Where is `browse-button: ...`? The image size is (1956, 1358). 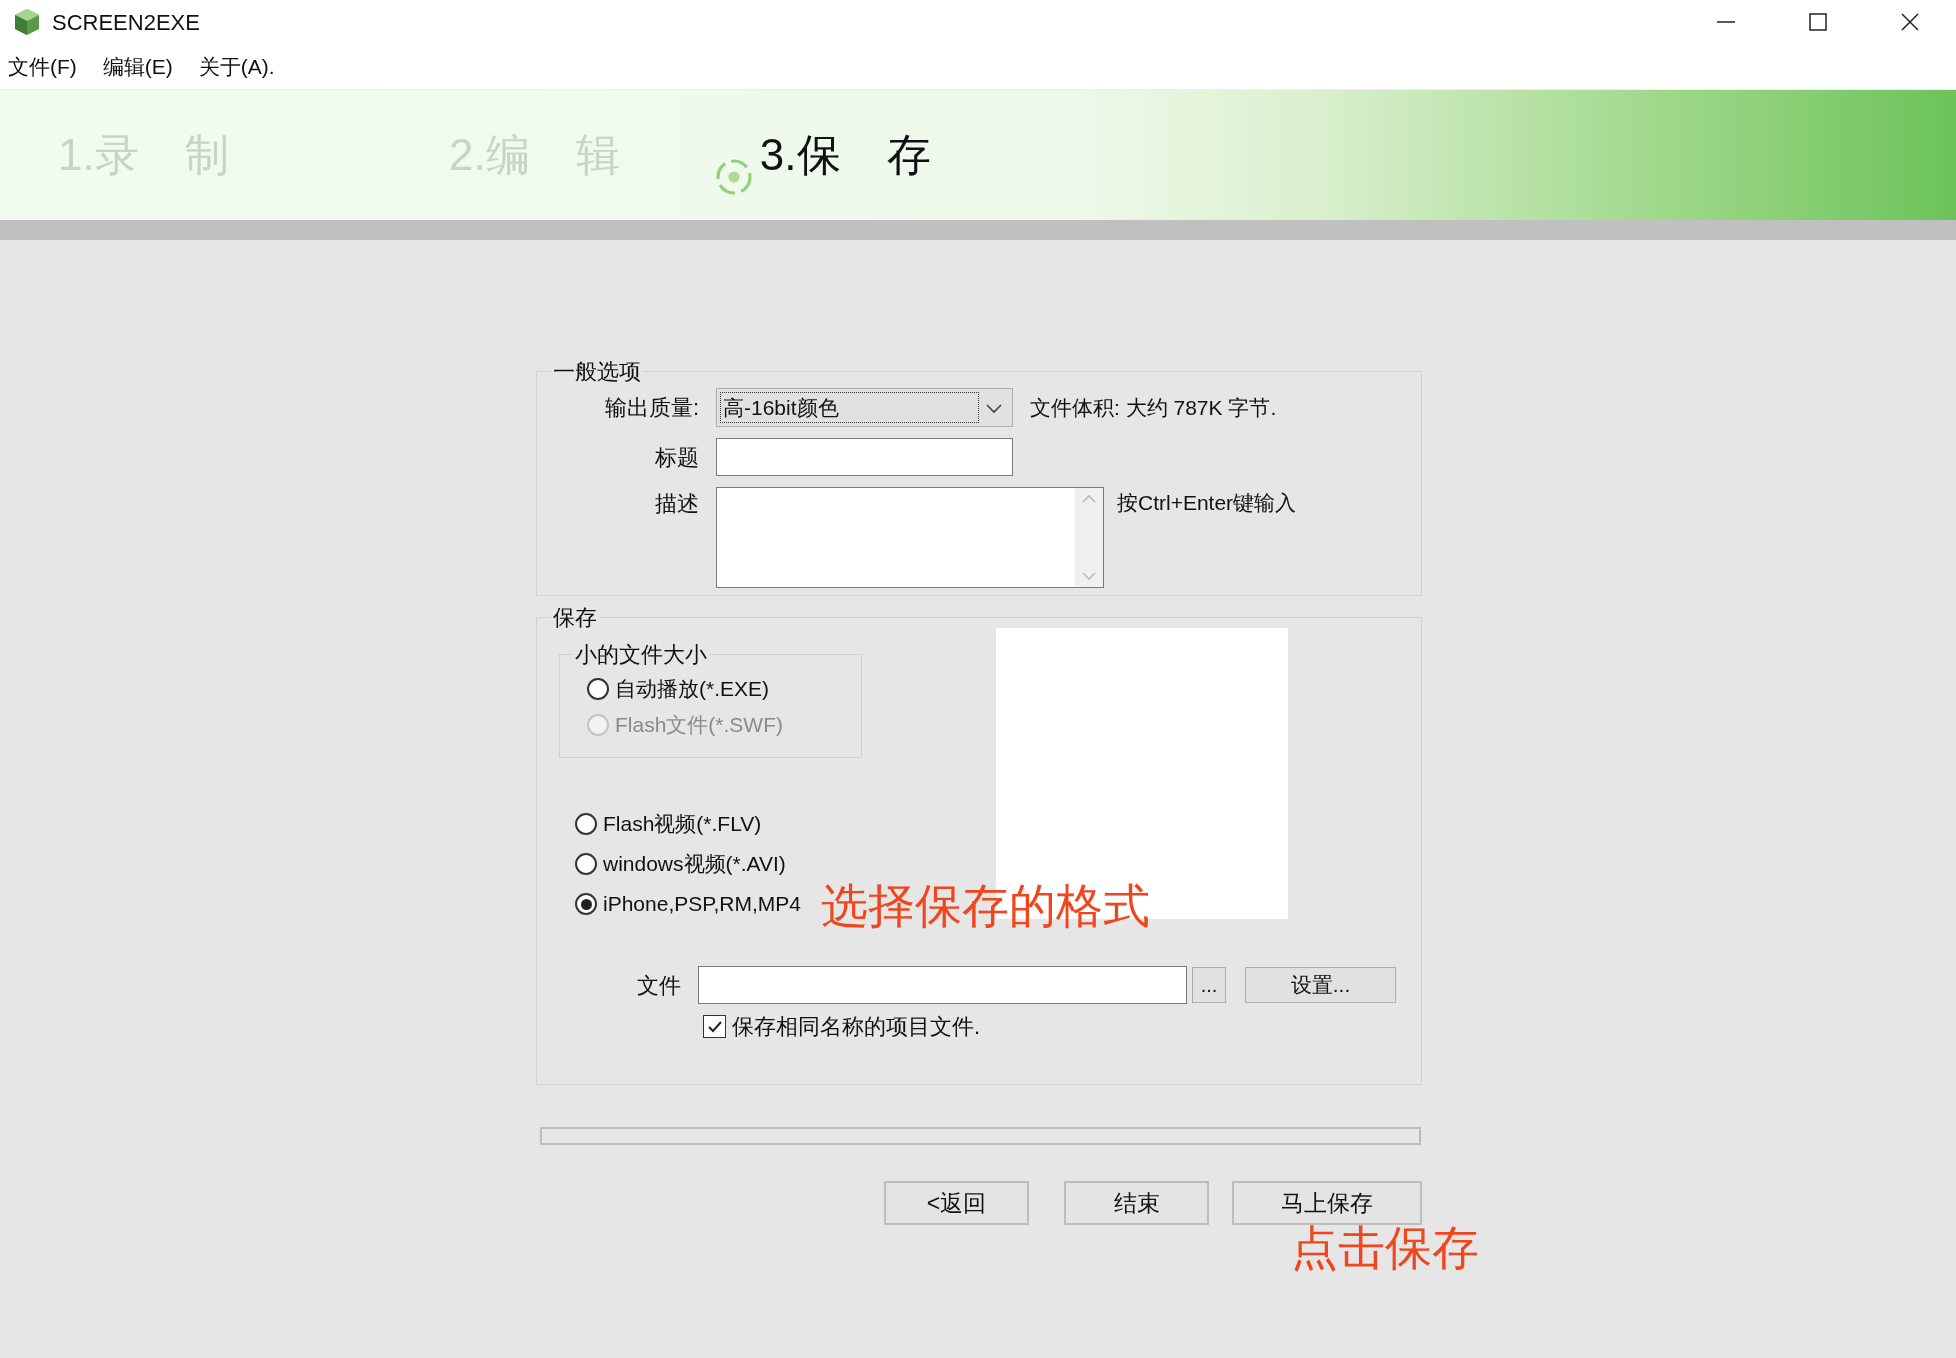 browse-button: ... is located at coordinates (1209, 985).